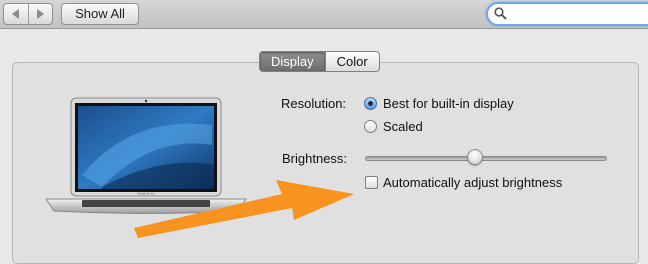  I want to click on search-field, so click(567, 14).